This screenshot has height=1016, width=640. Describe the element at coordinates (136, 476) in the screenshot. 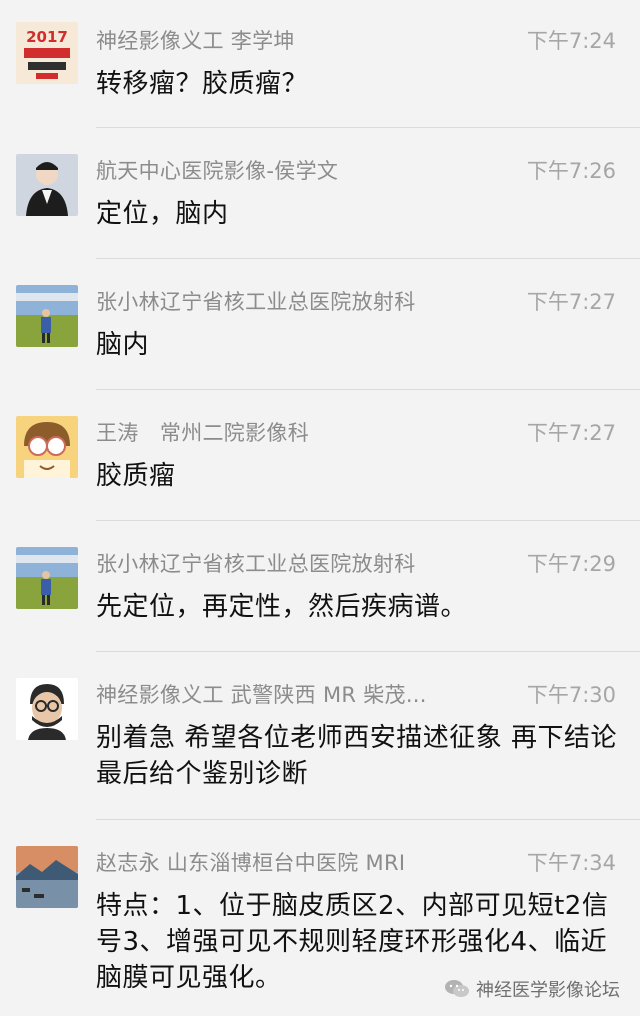

I see `message-text: 胶质瘤` at that location.